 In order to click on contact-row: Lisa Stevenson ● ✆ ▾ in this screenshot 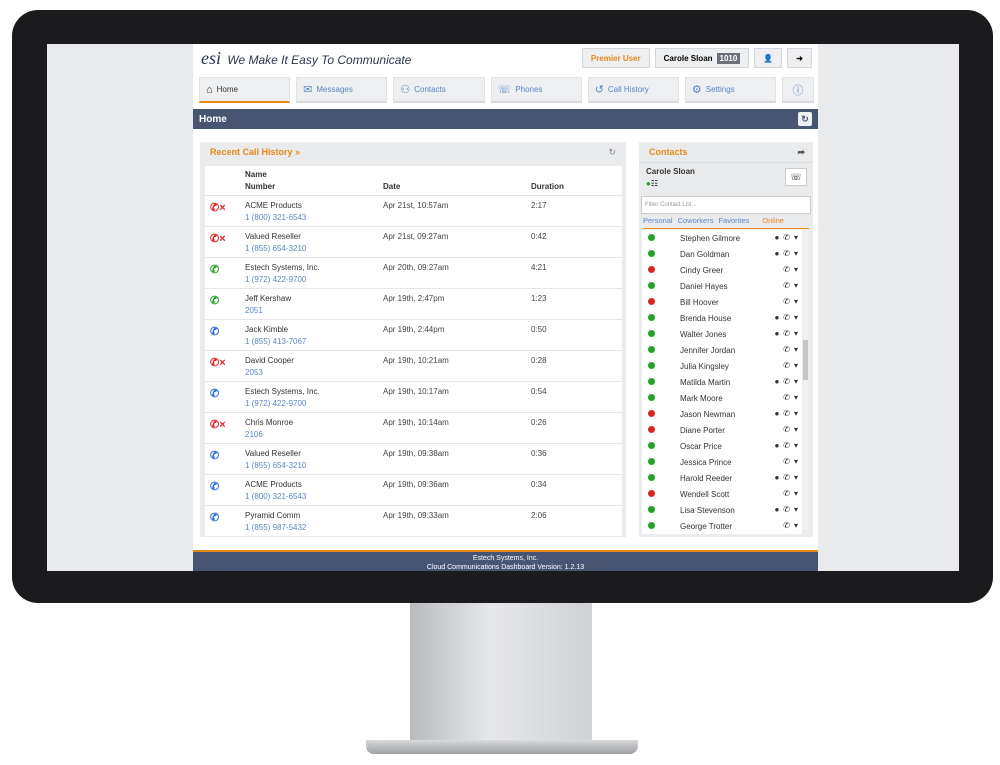, I will do `click(722, 510)`.